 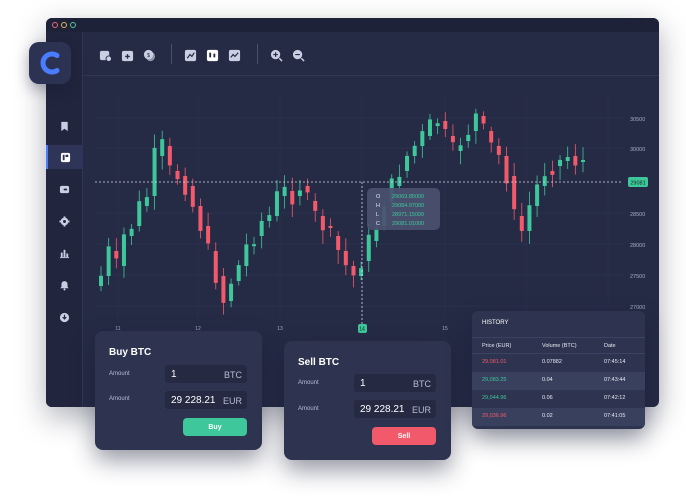 I want to click on line-chart-button, so click(x=234, y=55).